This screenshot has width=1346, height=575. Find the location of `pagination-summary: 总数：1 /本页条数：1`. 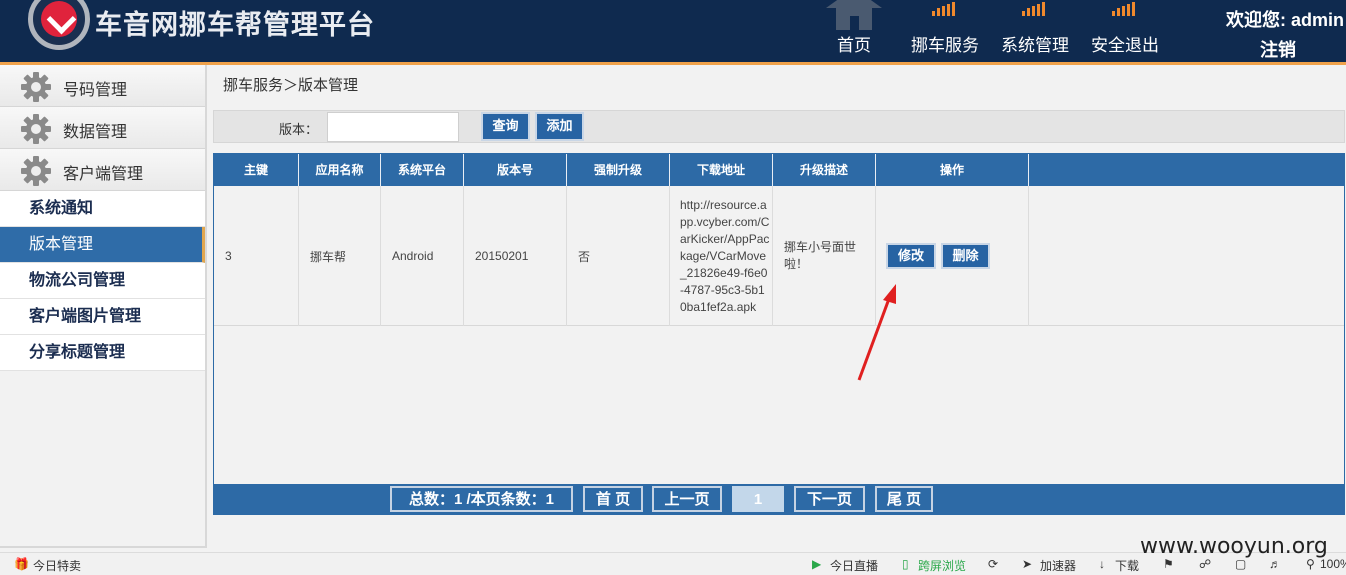

pagination-summary: 总数：1 /本页条数：1 is located at coordinates (481, 499).